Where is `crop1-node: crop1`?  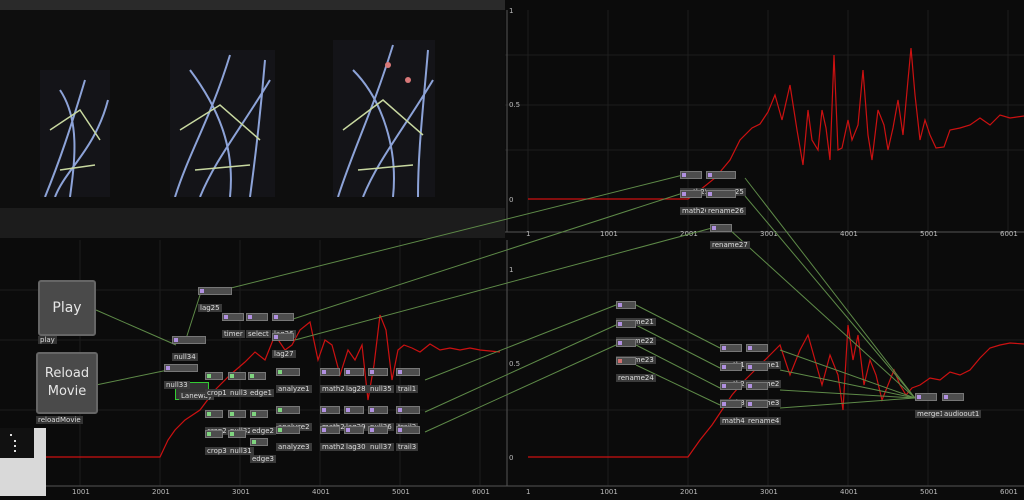 crop1-node: crop1 is located at coordinates (217, 385).